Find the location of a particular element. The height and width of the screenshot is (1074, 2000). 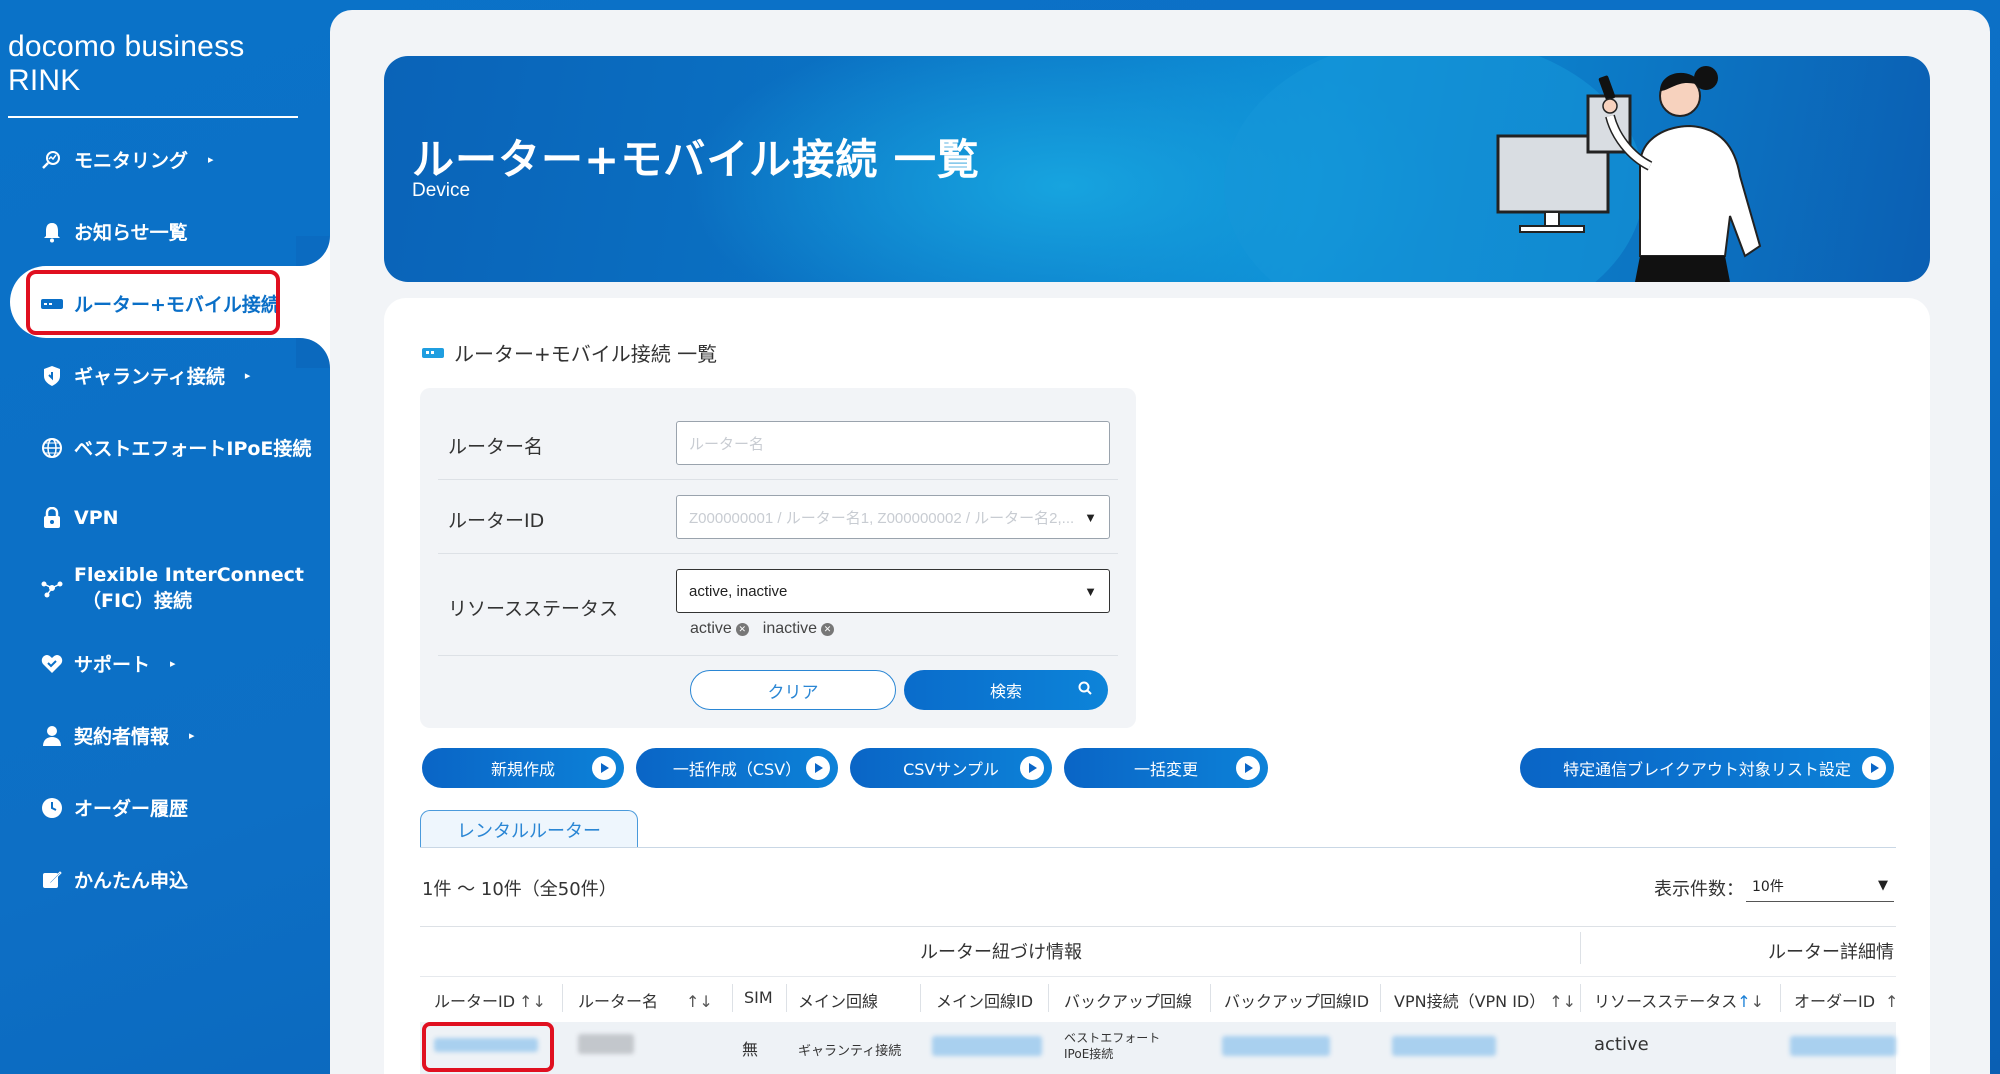

sidebar-item-label: オーダー履歴 is located at coordinates (131, 809).